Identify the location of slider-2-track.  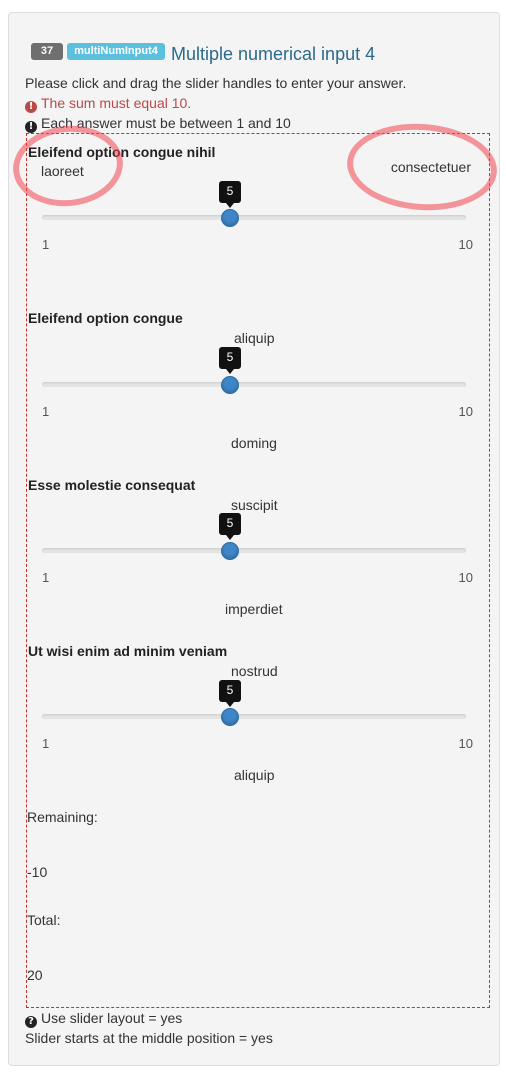
(254, 384).